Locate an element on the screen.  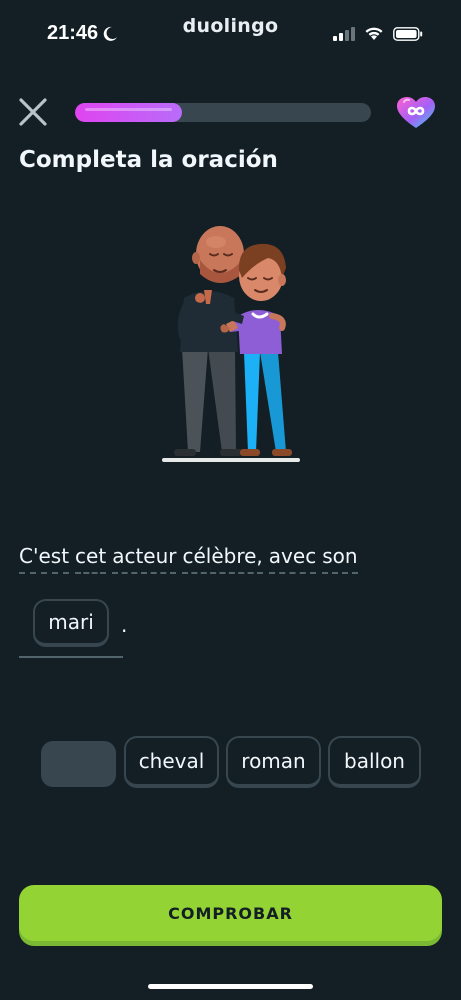
sentence-word: C'est is located at coordinates (44, 559).